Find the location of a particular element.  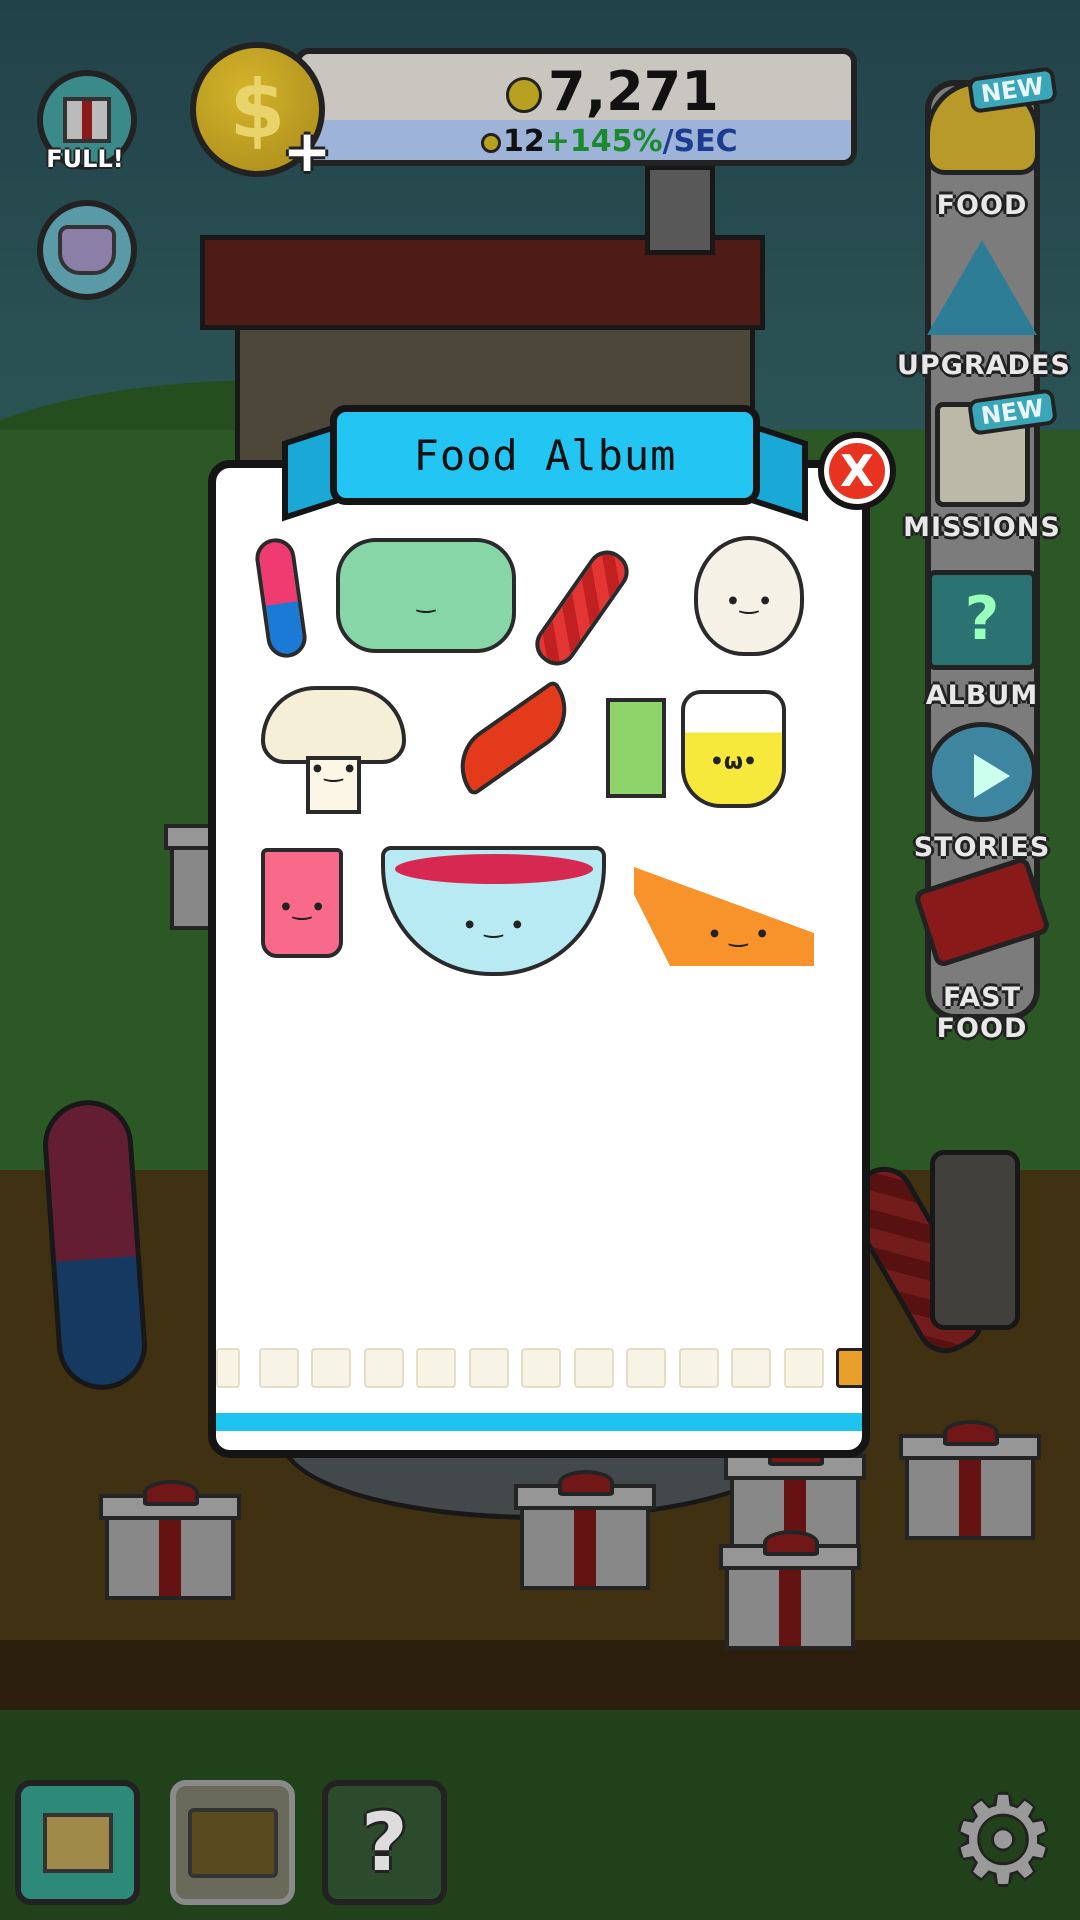

food-berry-bowl: • ‿ • is located at coordinates (493, 911).